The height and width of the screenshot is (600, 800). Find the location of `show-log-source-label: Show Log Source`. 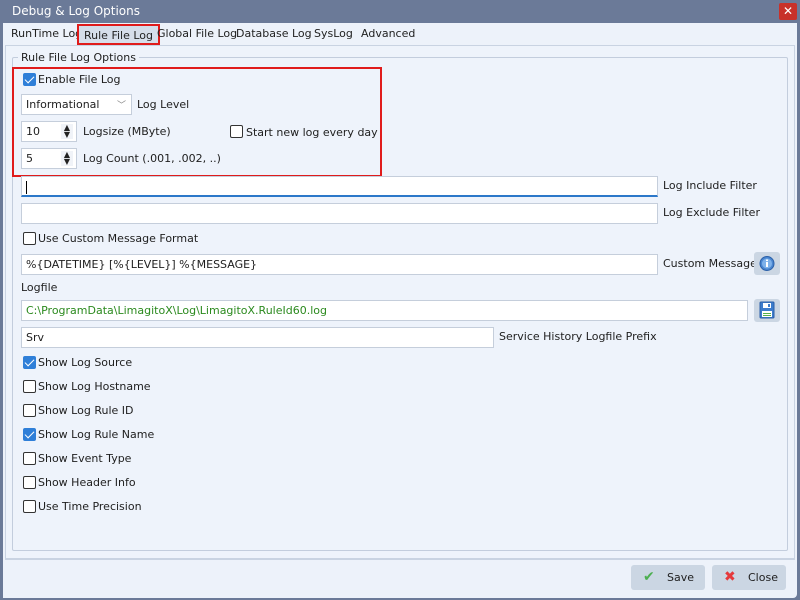

show-log-source-label: Show Log Source is located at coordinates (85, 362).